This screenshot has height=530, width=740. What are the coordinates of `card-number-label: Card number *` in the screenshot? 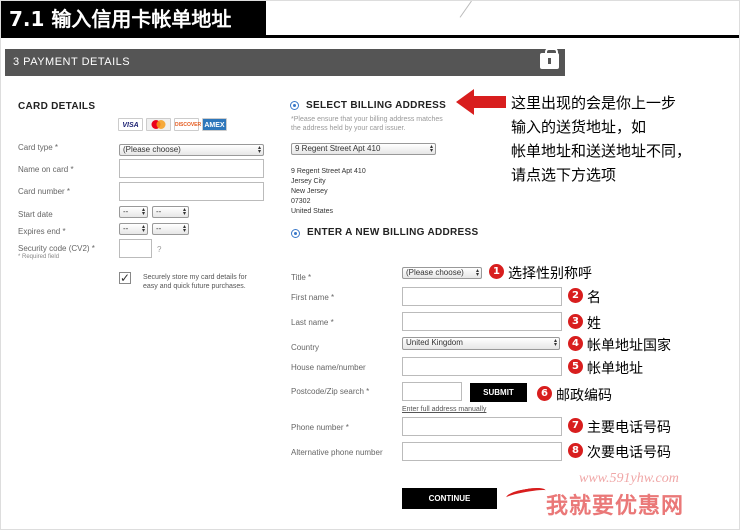 It's located at (44, 191).